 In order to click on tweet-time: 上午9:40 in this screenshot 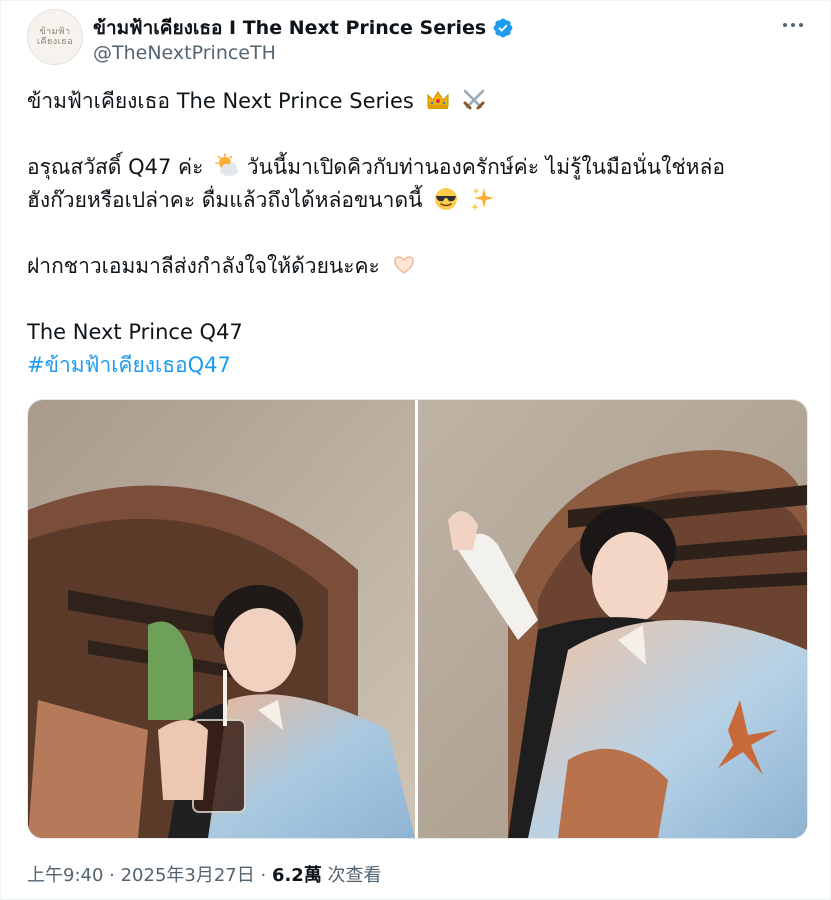, I will do `click(65, 875)`.